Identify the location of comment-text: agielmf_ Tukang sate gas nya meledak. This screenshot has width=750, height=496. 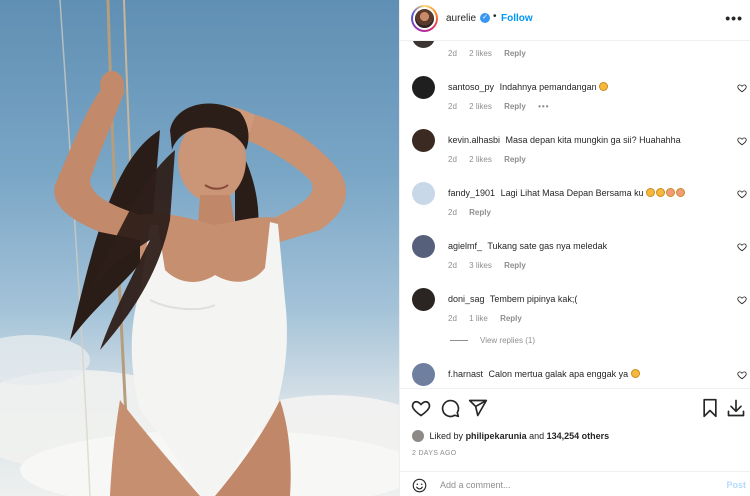
(583, 246).